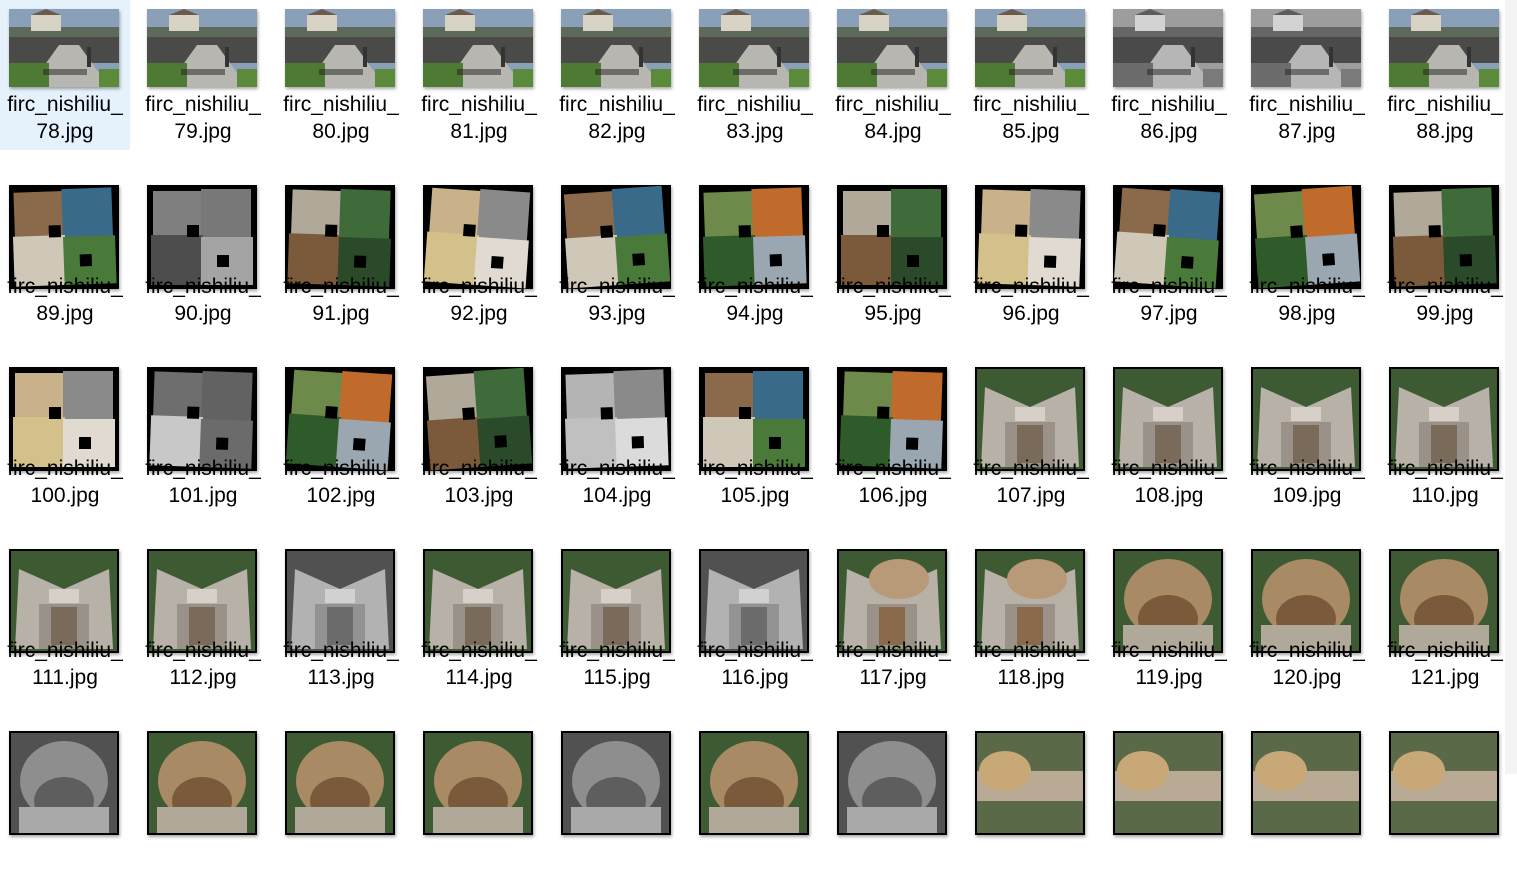  Describe the element at coordinates (203, 439) in the screenshot. I see `file-item: firc_nishiliu_ 101.jpg` at that location.